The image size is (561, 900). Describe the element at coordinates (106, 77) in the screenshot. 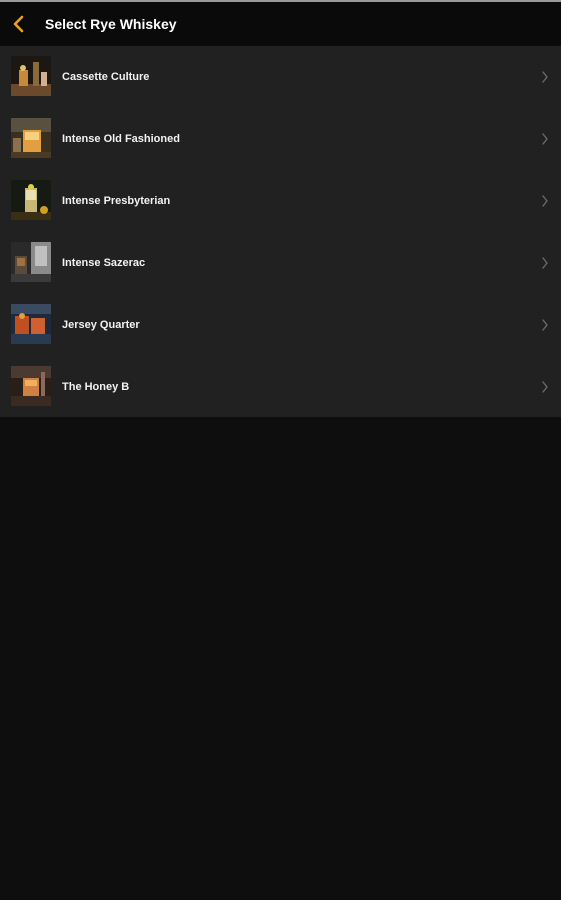

I see `list-item-label: Cassette Culture` at that location.